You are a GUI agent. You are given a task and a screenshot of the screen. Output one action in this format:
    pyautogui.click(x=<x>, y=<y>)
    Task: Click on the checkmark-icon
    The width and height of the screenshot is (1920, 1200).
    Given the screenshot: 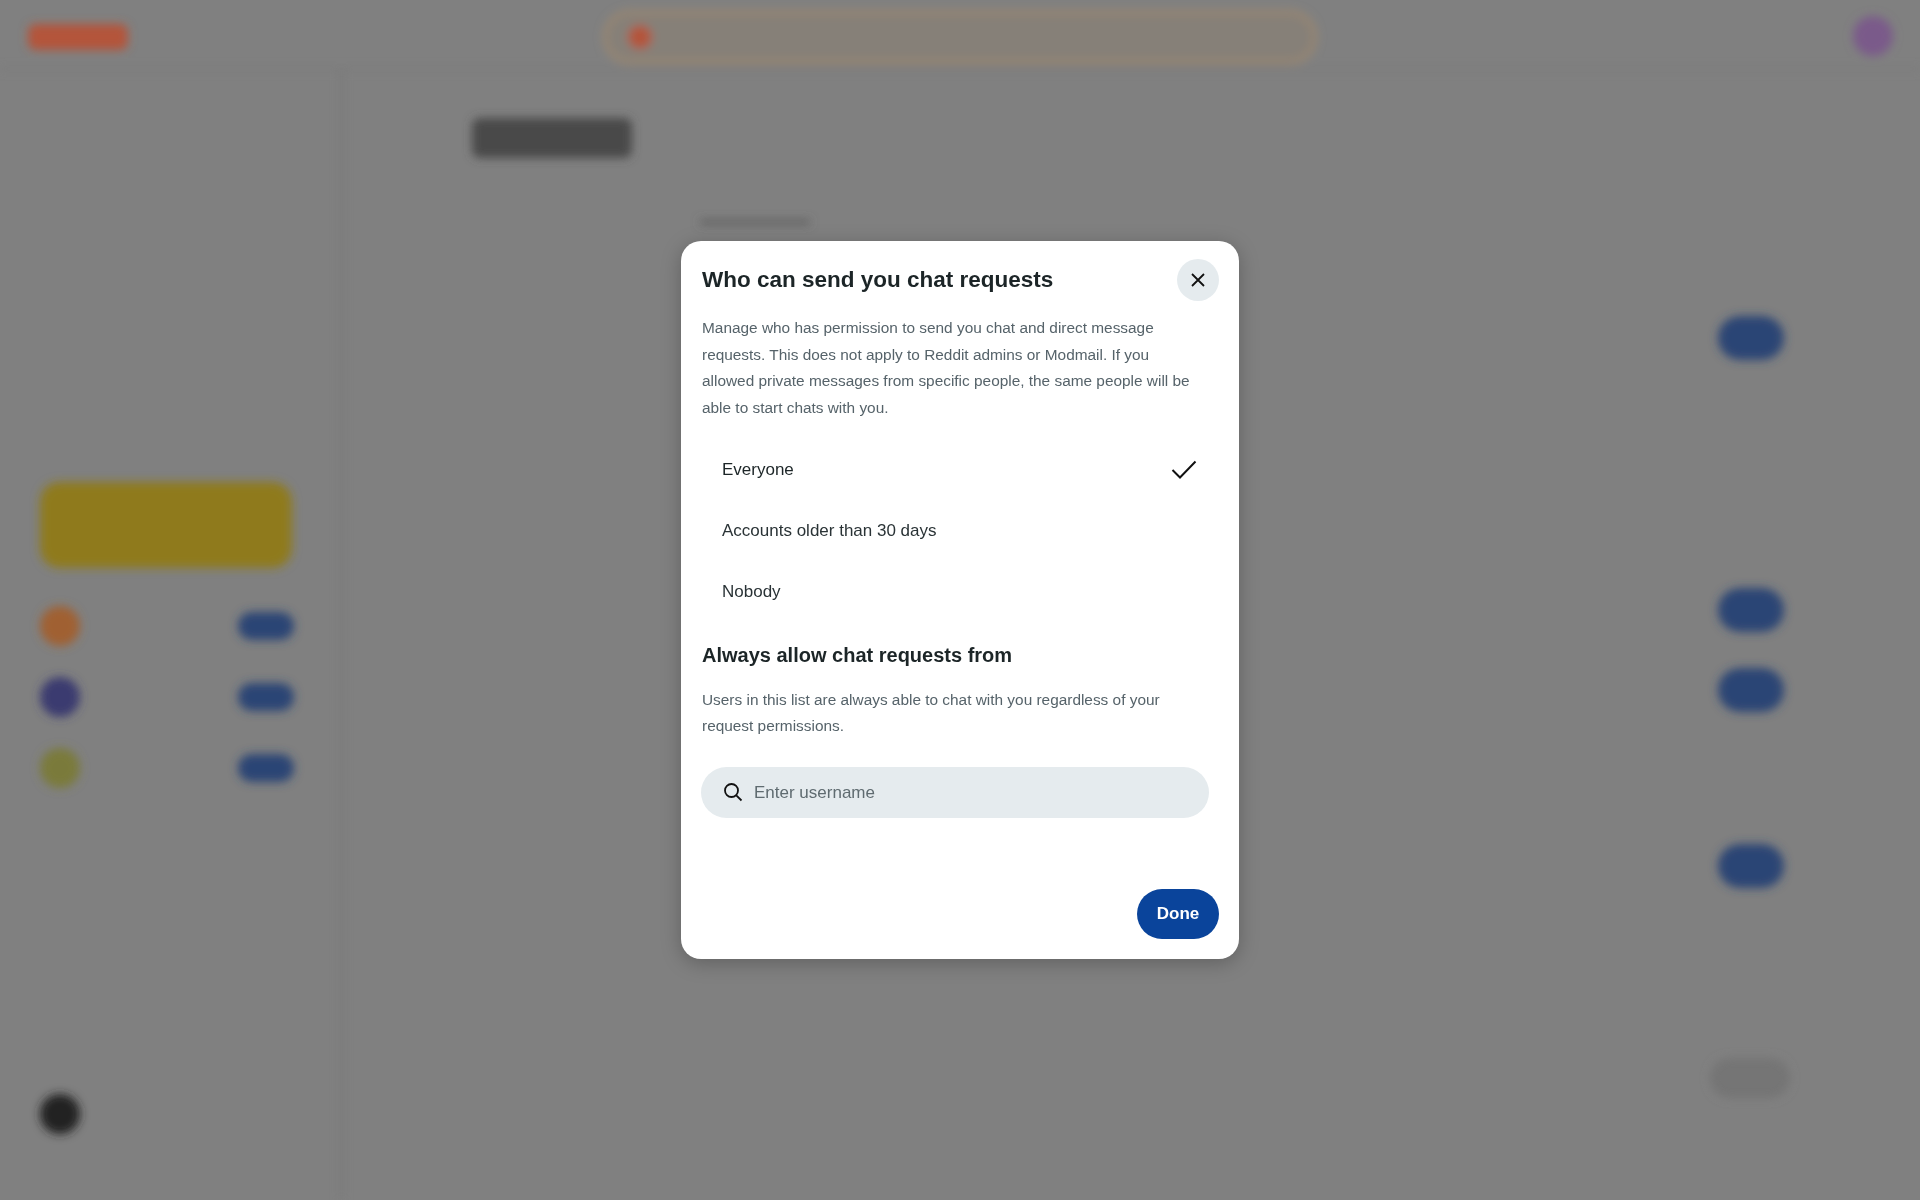 What is the action you would take?
    pyautogui.click(x=1184, y=469)
    